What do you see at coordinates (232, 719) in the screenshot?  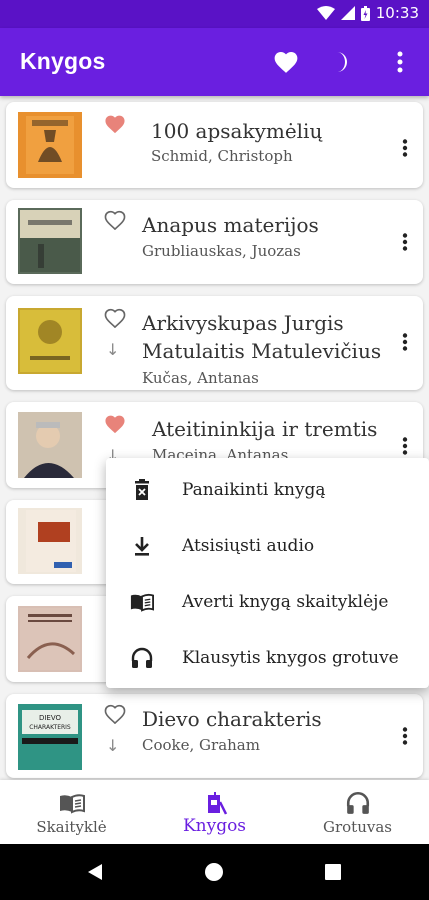 I see `book-title: Dievo charakteris` at bounding box center [232, 719].